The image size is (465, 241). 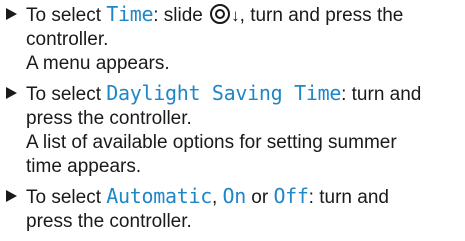 I want to click on instruction-text: : slide, so click(x=181, y=15).